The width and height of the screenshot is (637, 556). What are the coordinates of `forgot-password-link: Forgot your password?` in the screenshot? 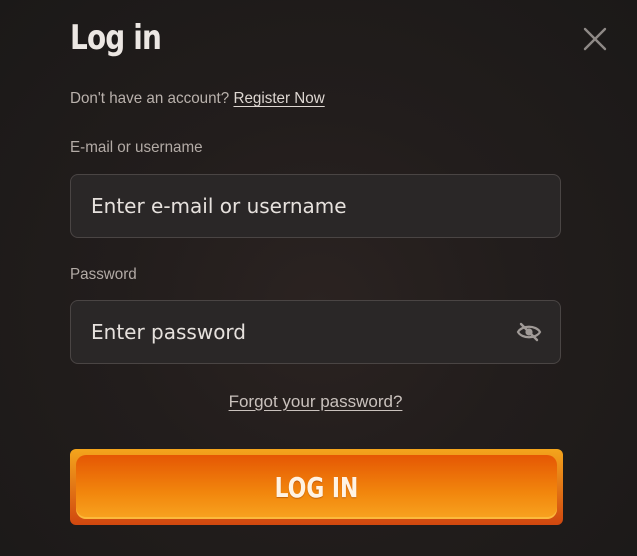 It's located at (315, 402).